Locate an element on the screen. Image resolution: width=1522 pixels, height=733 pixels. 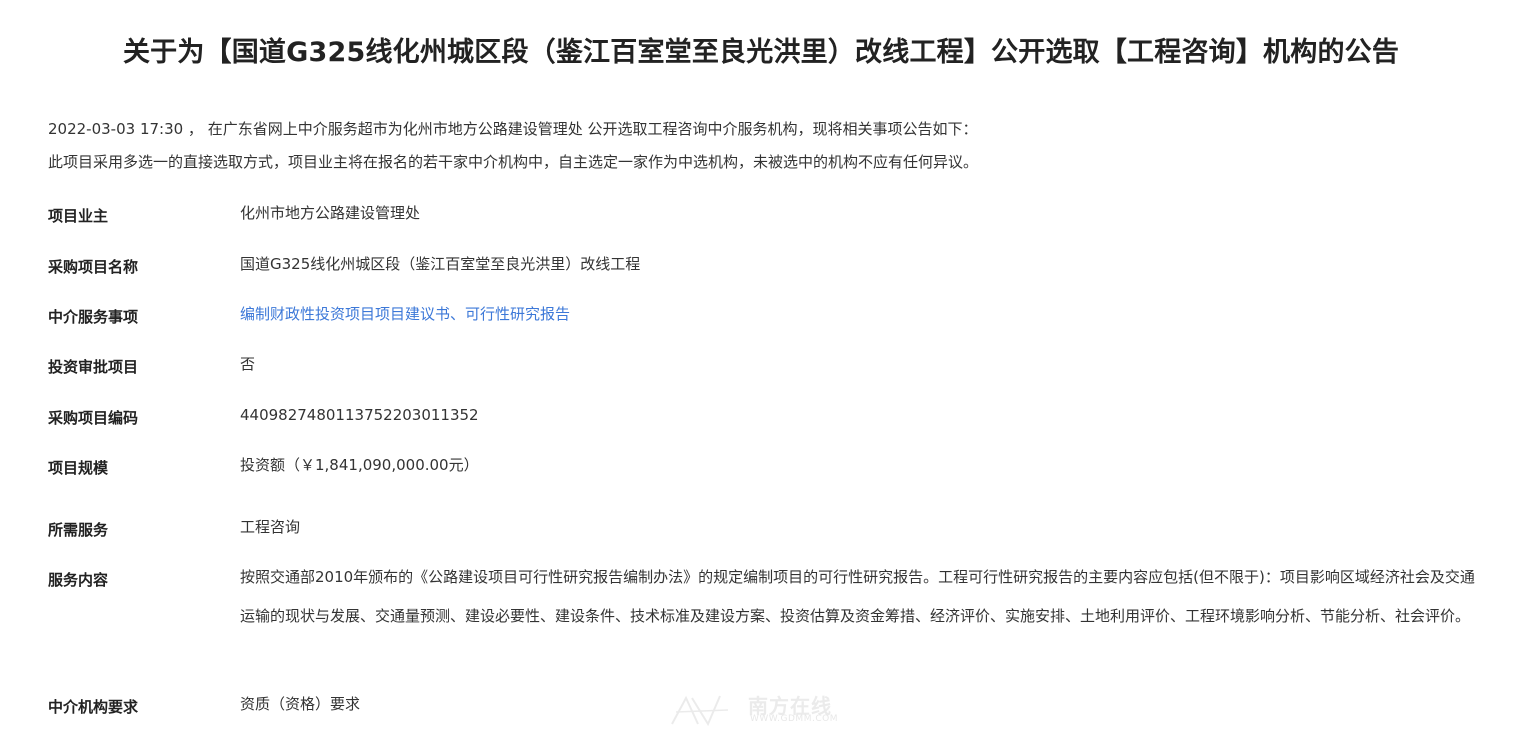
field-label: 服务内容 is located at coordinates (78, 580).